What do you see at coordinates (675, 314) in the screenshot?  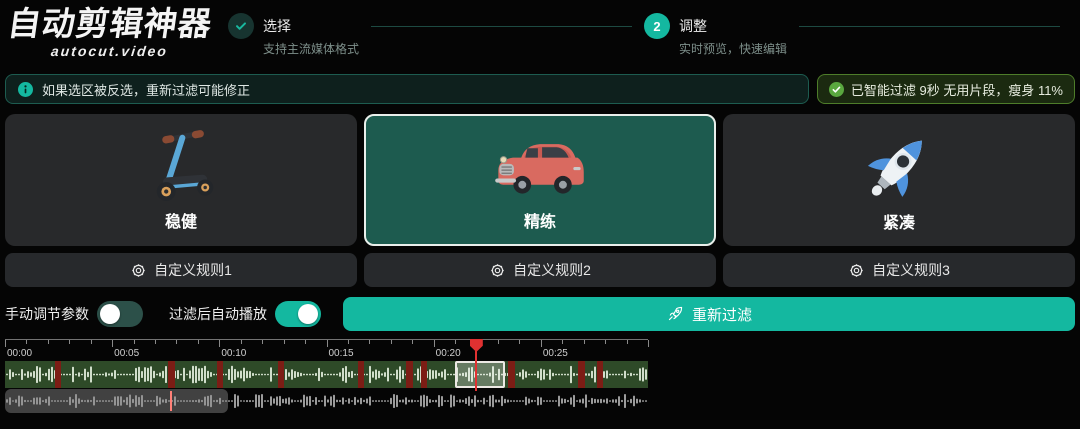 I see `rocket-outline-icon` at bounding box center [675, 314].